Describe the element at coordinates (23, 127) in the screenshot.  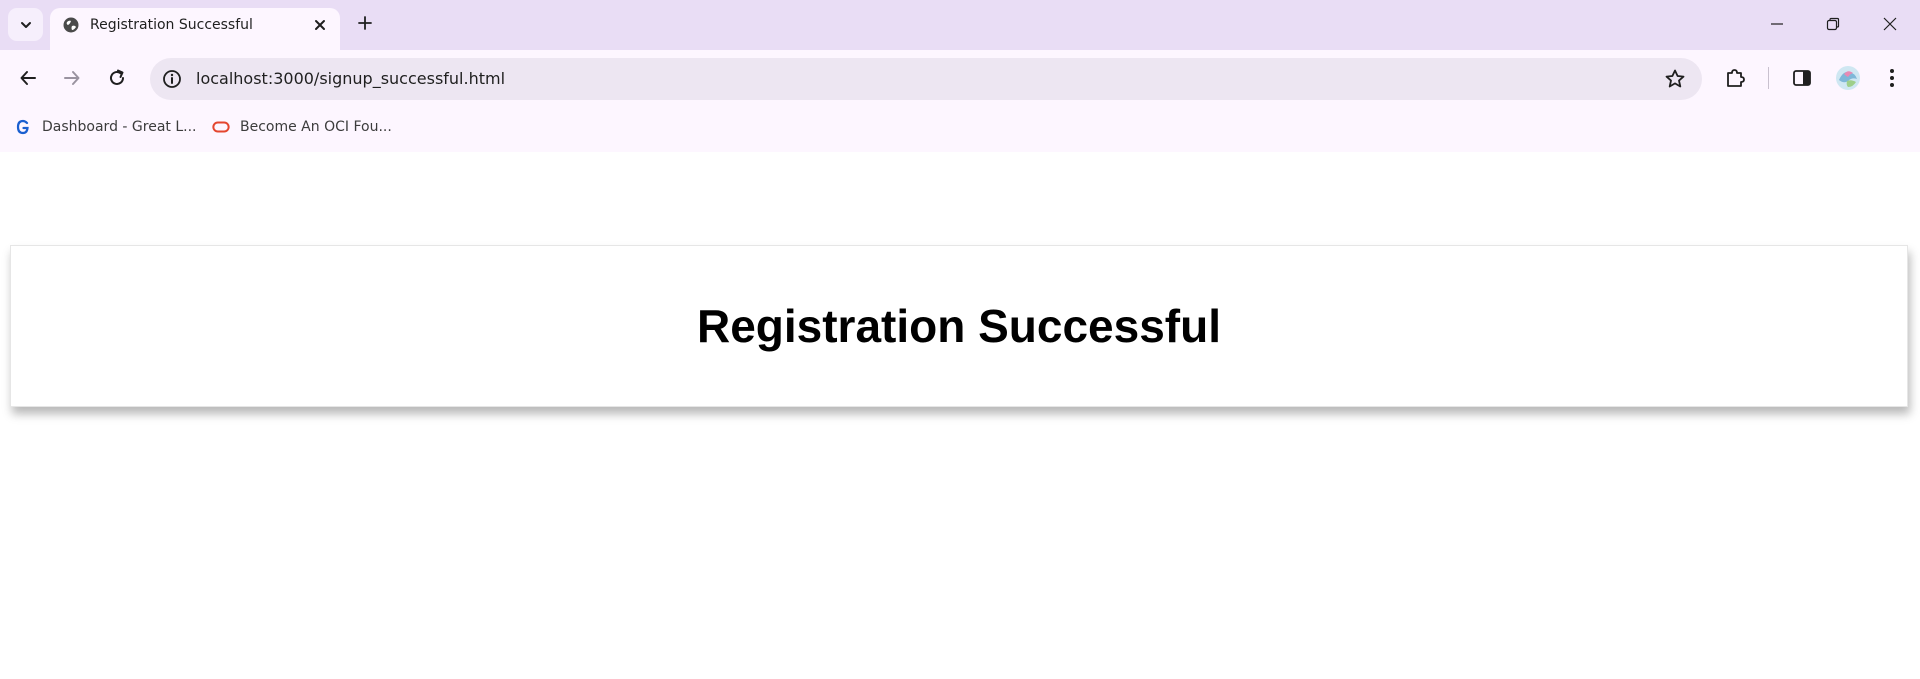
I see `great-learning-icon` at that location.